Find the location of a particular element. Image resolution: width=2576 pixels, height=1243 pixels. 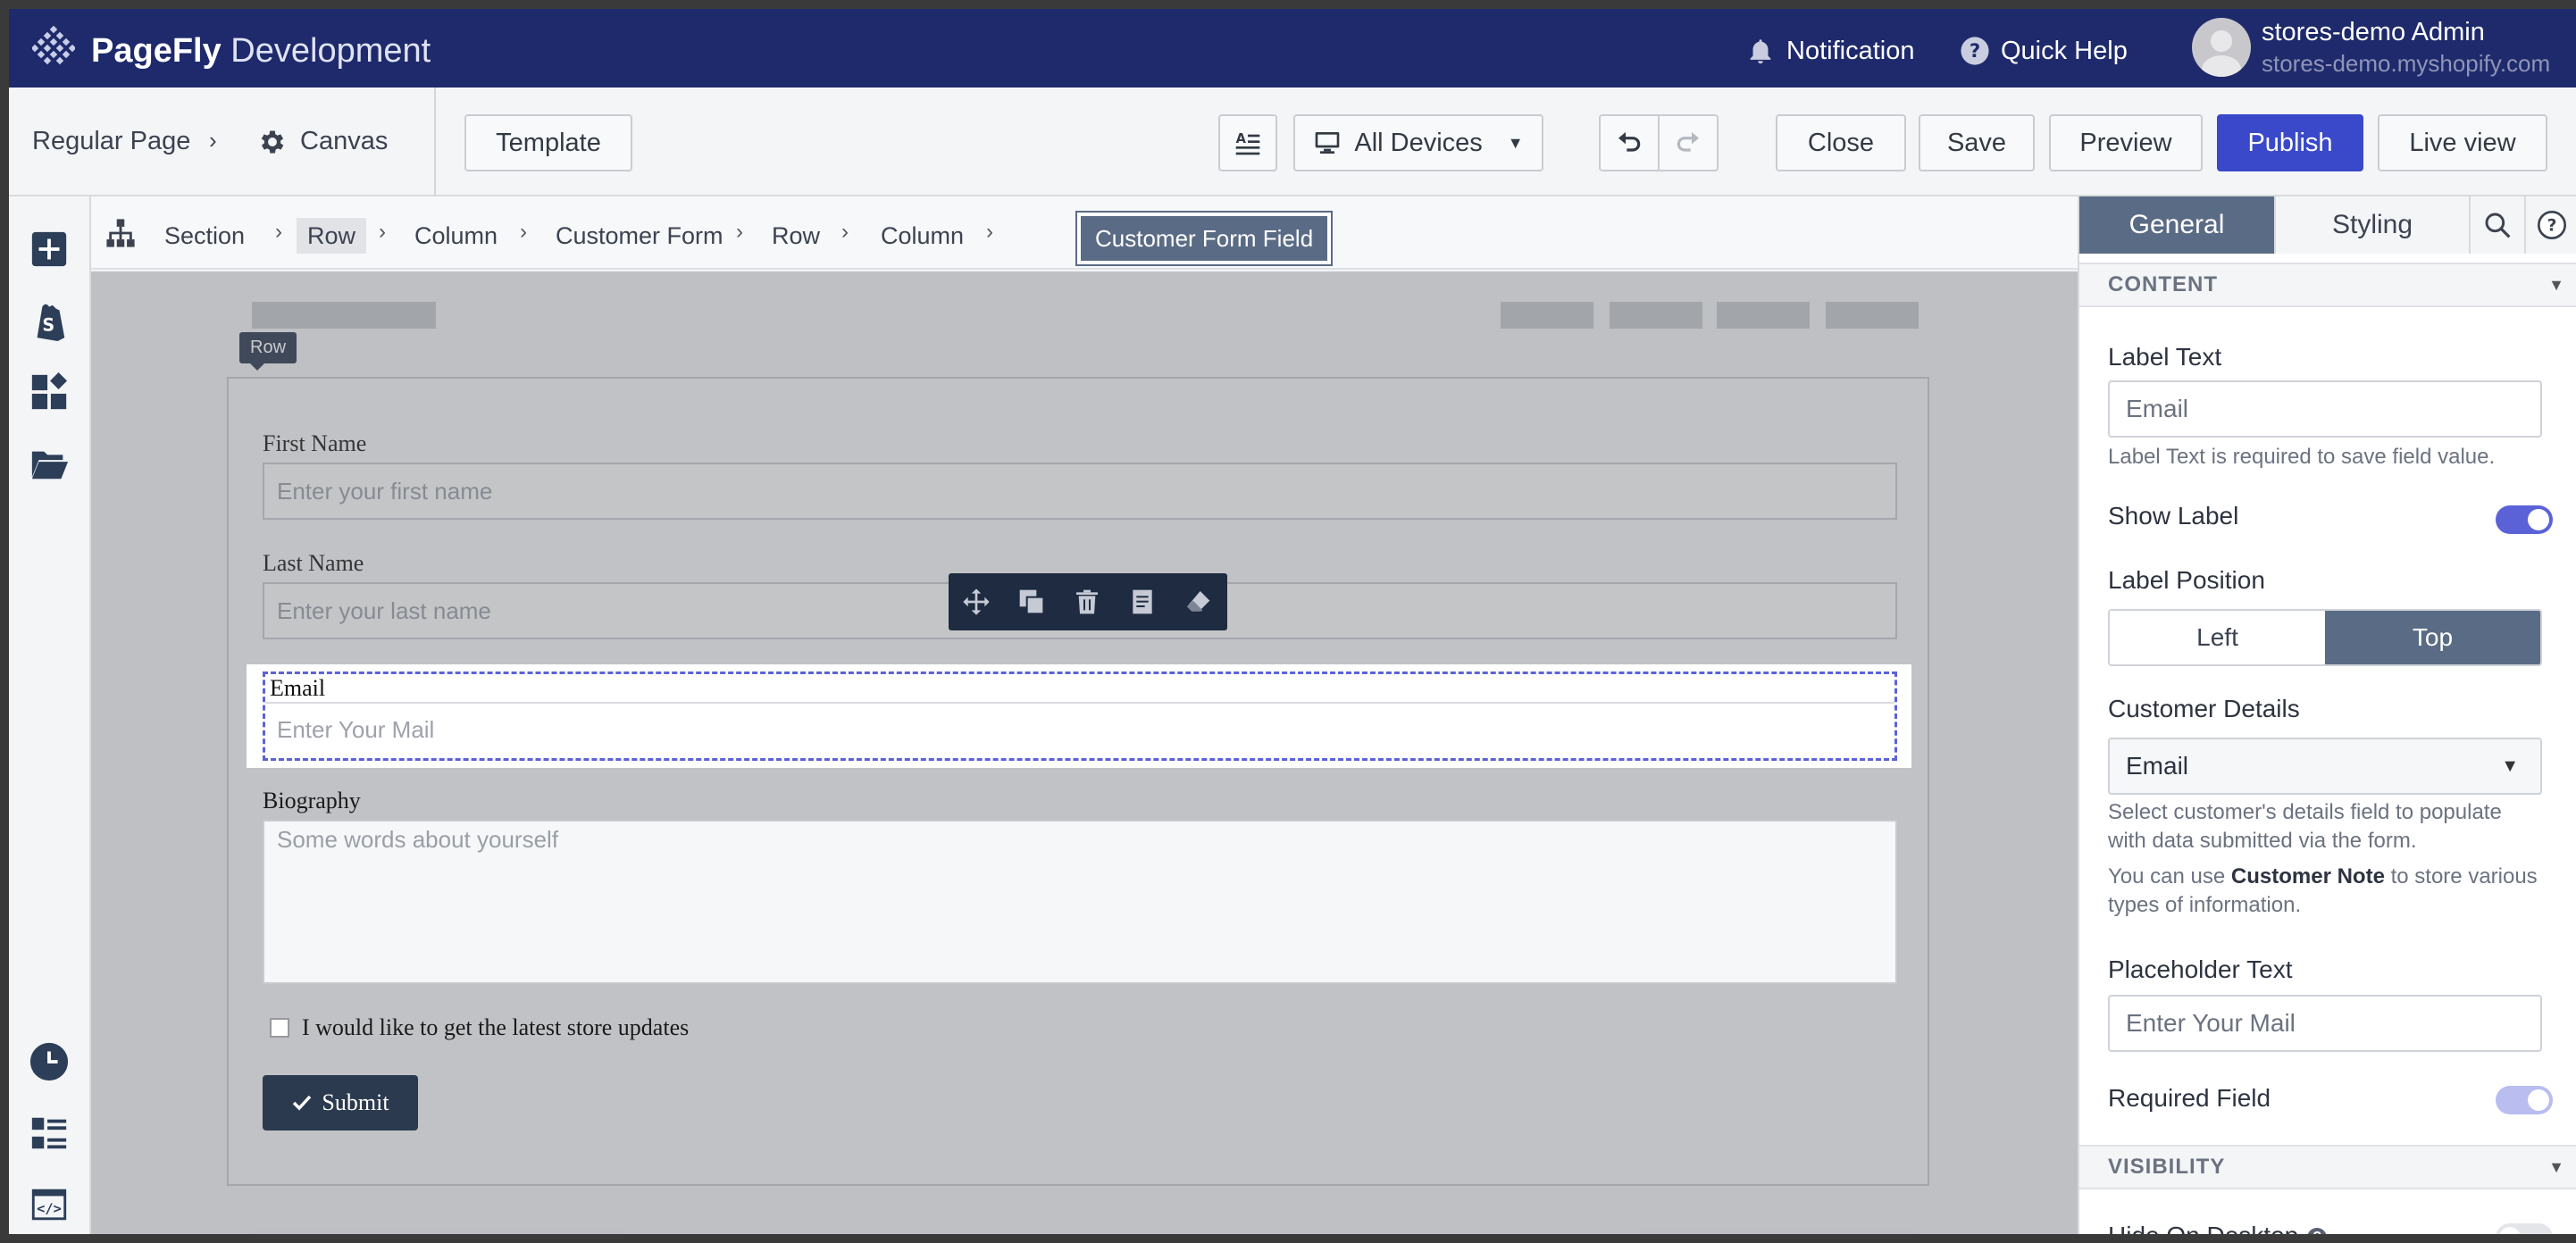

trash-icon is located at coordinates (1087, 601).